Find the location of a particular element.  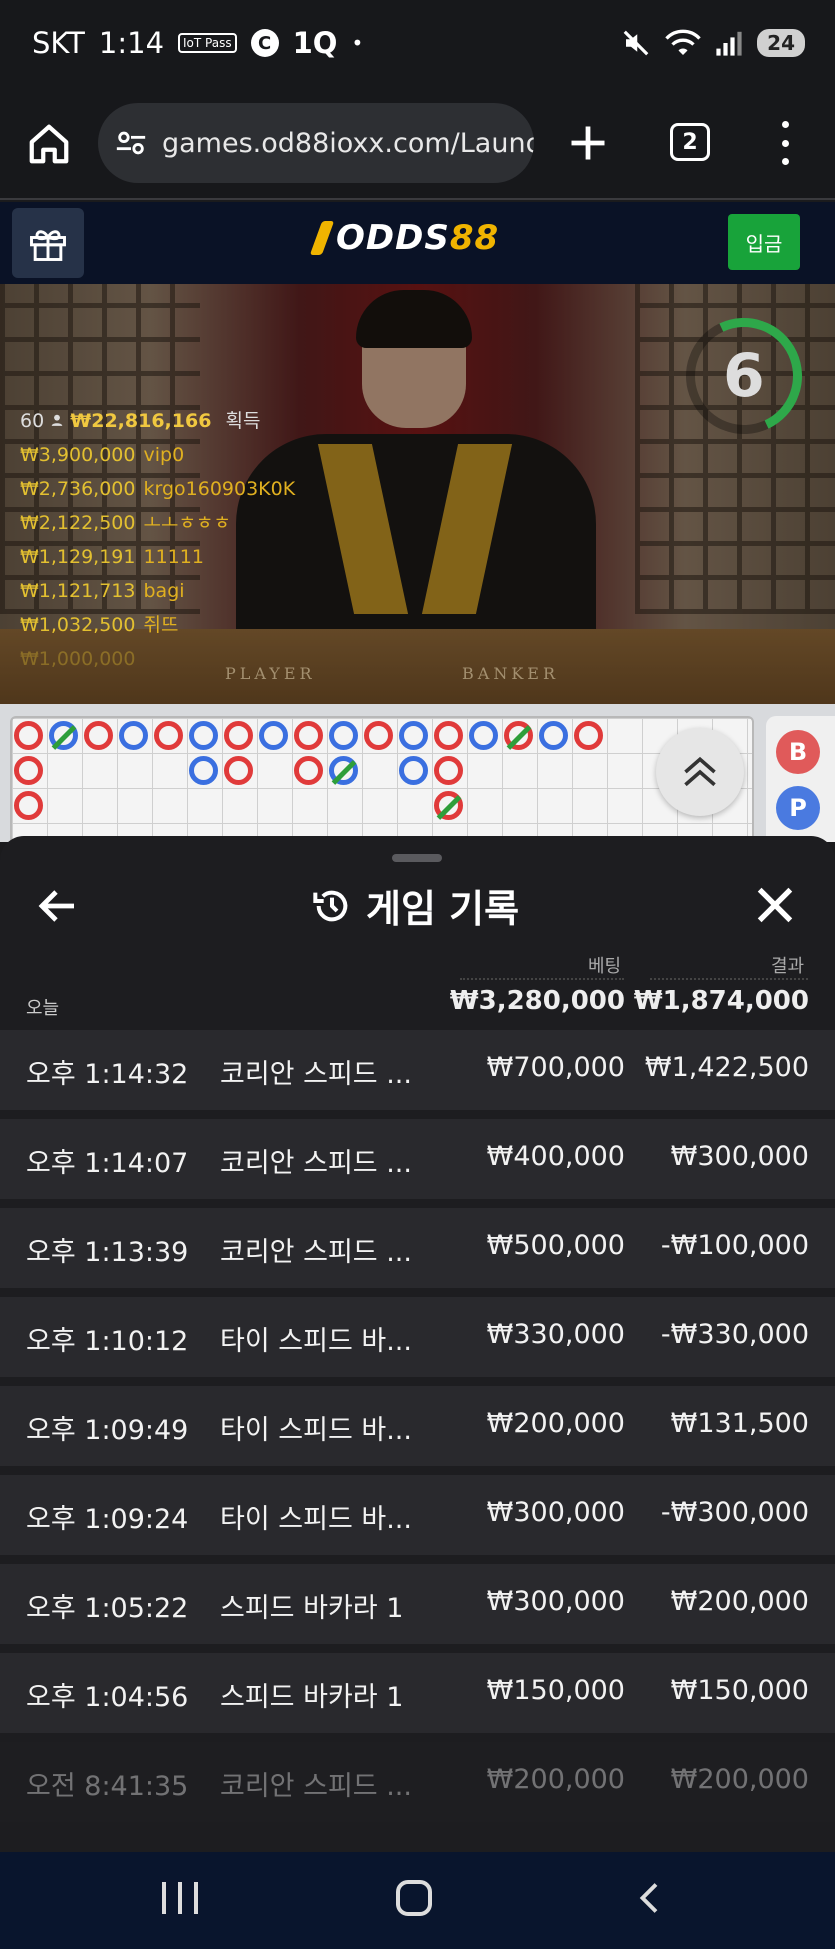

user-icon is located at coordinates (57, 420).